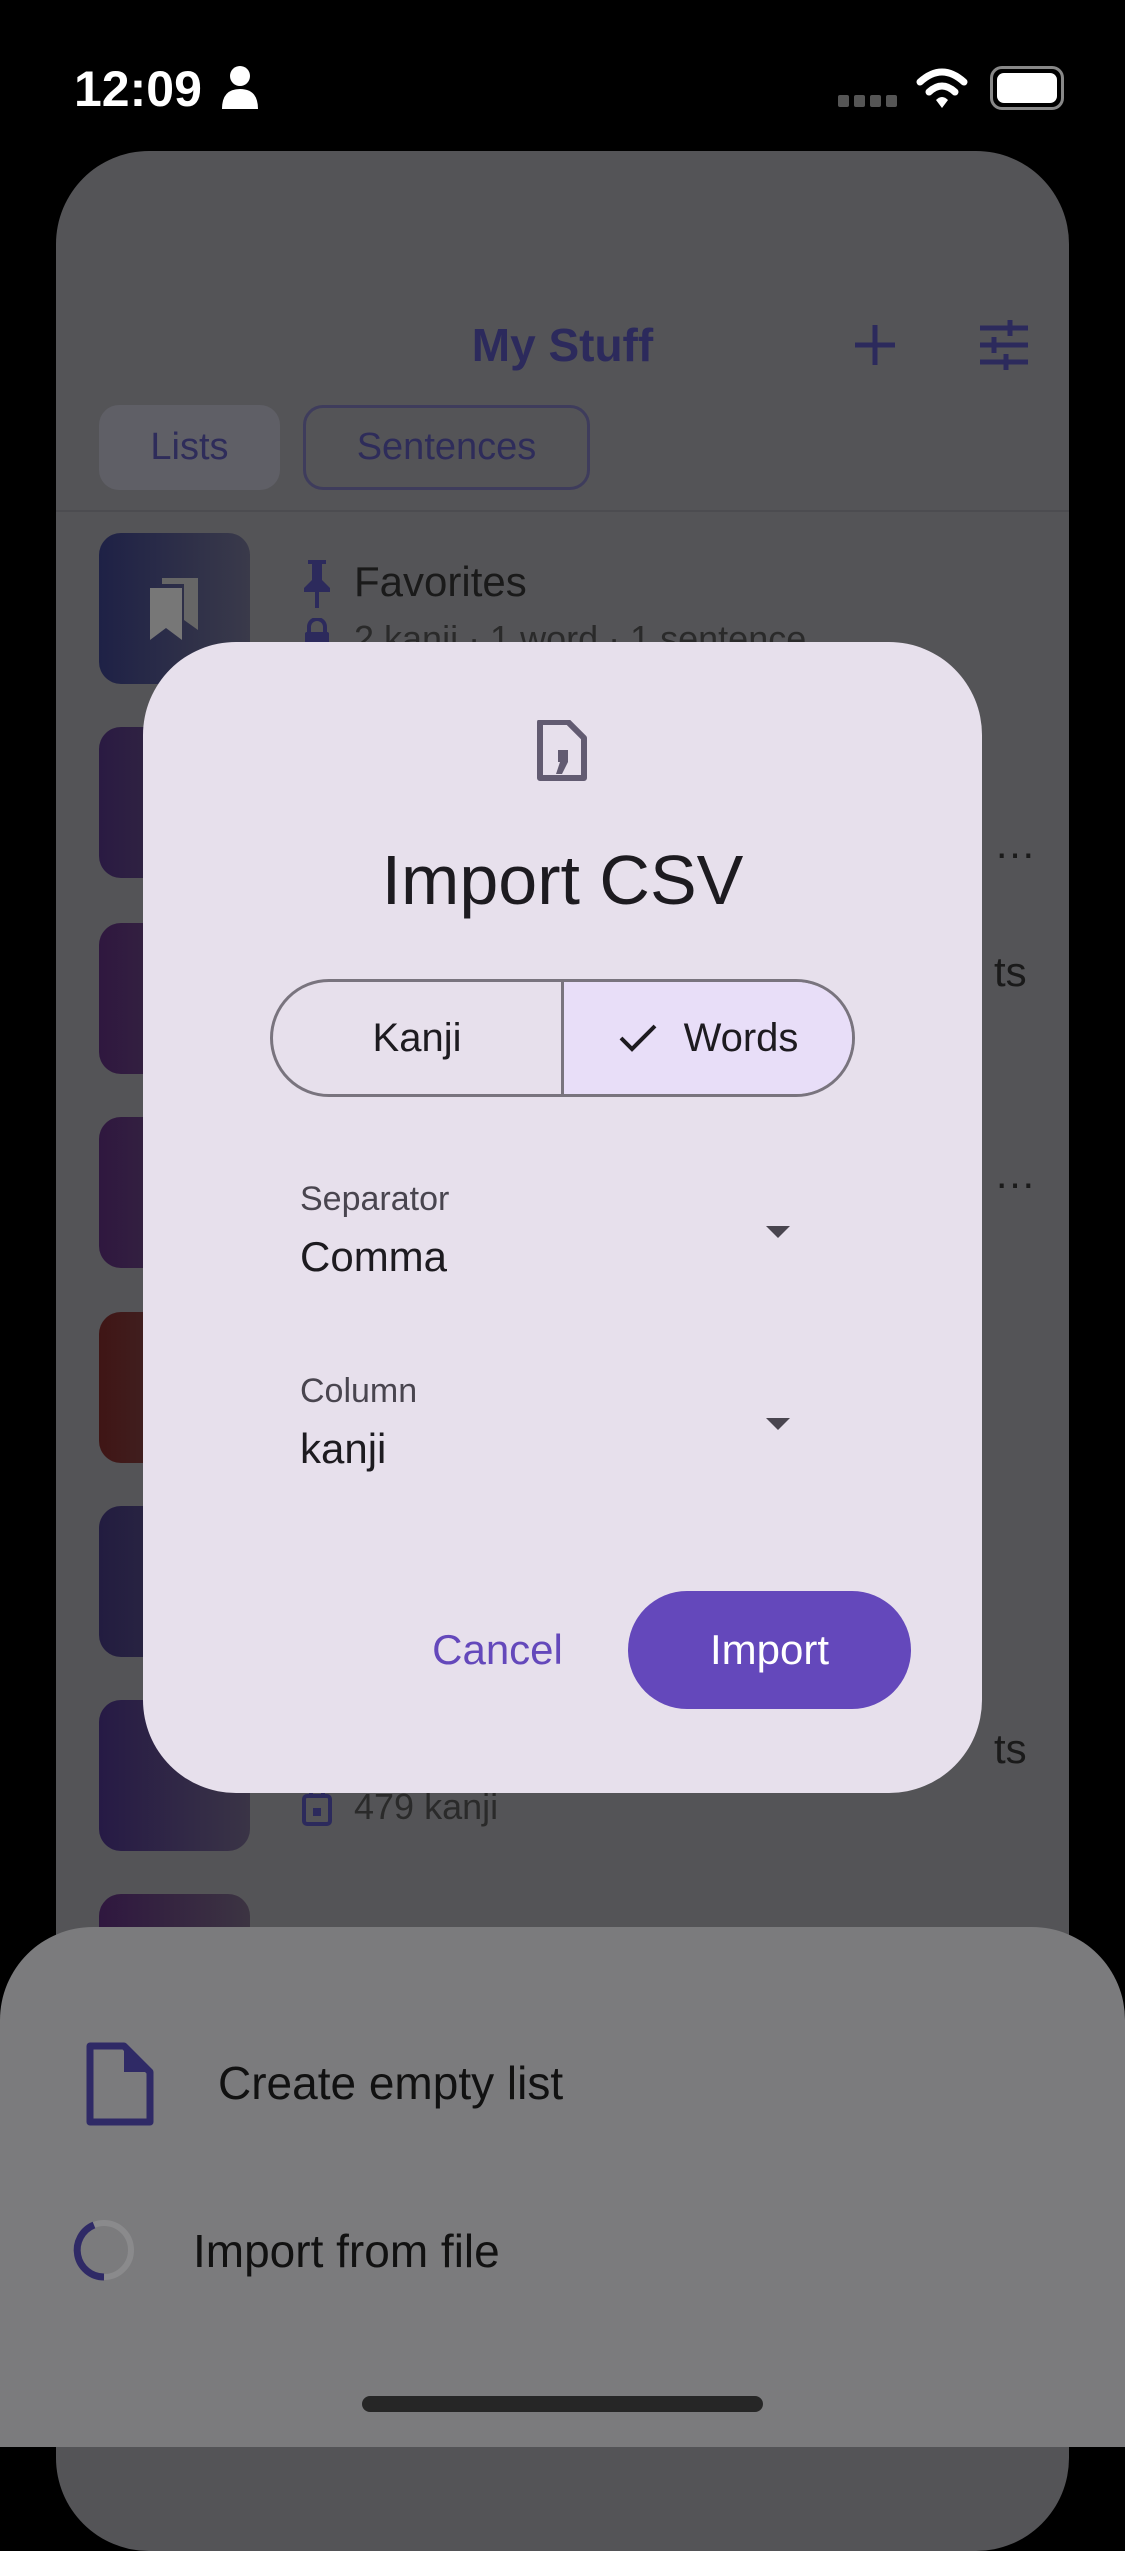 This screenshot has width=1125, height=2551. What do you see at coordinates (769, 1650) in the screenshot?
I see `import-button: Import` at bounding box center [769, 1650].